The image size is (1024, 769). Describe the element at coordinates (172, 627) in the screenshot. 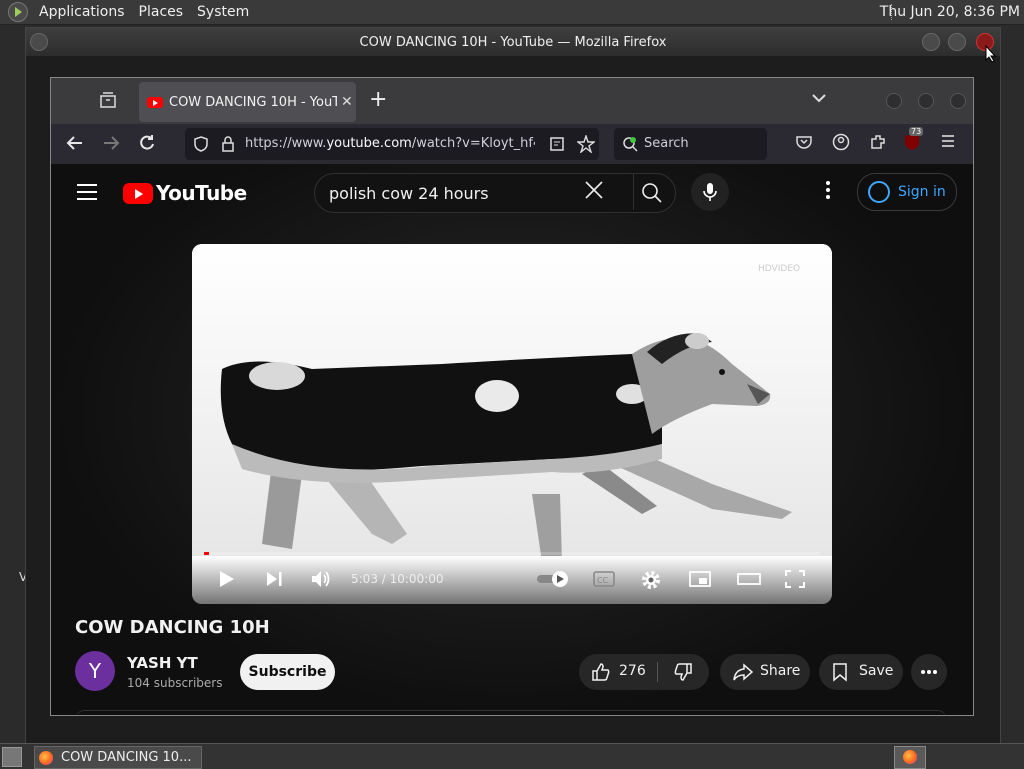

I see `video-title: COW DANCING 10H` at that location.